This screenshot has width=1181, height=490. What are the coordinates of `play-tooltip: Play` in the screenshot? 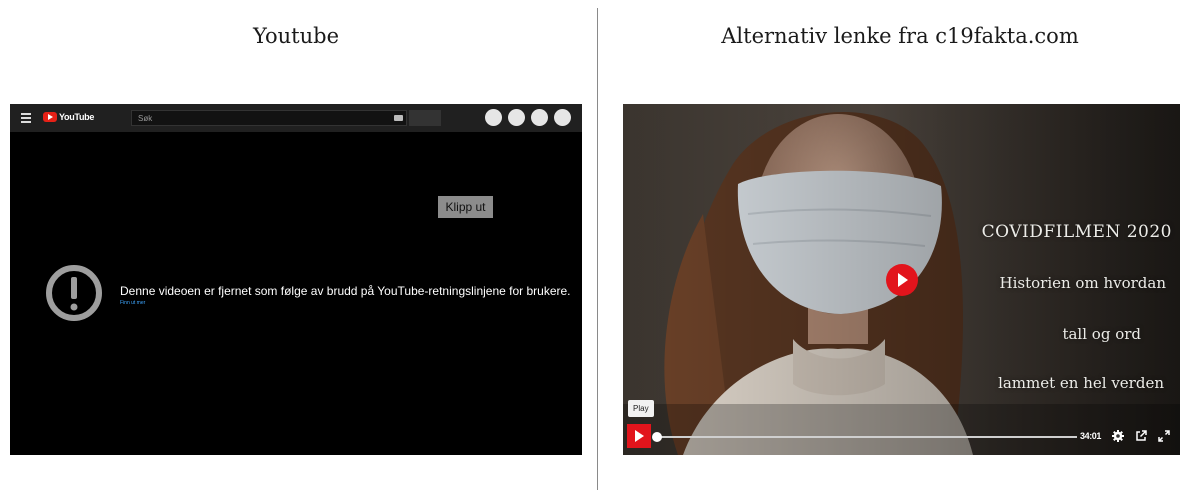 It's located at (641, 408).